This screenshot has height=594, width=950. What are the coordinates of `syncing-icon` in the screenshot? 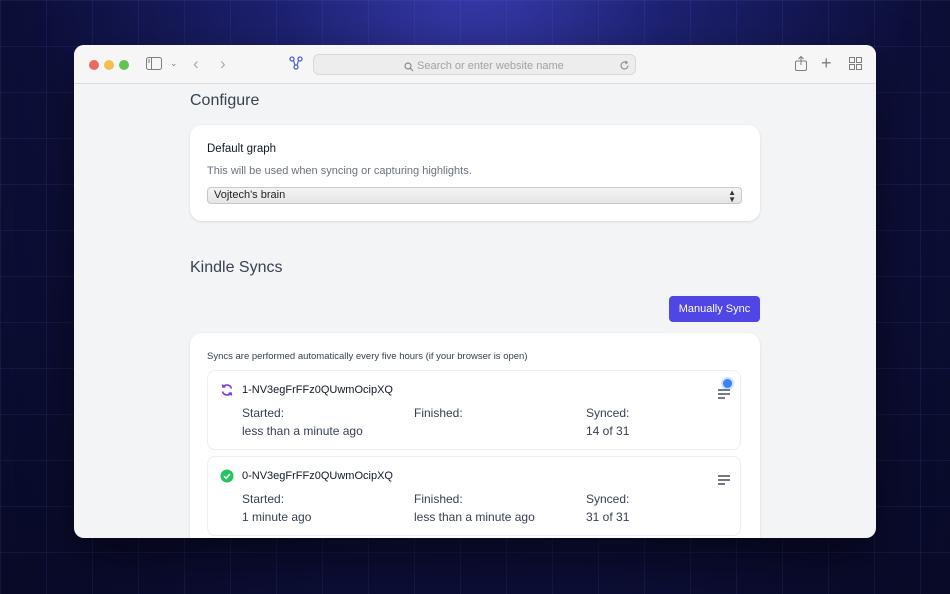 It's located at (227, 390).